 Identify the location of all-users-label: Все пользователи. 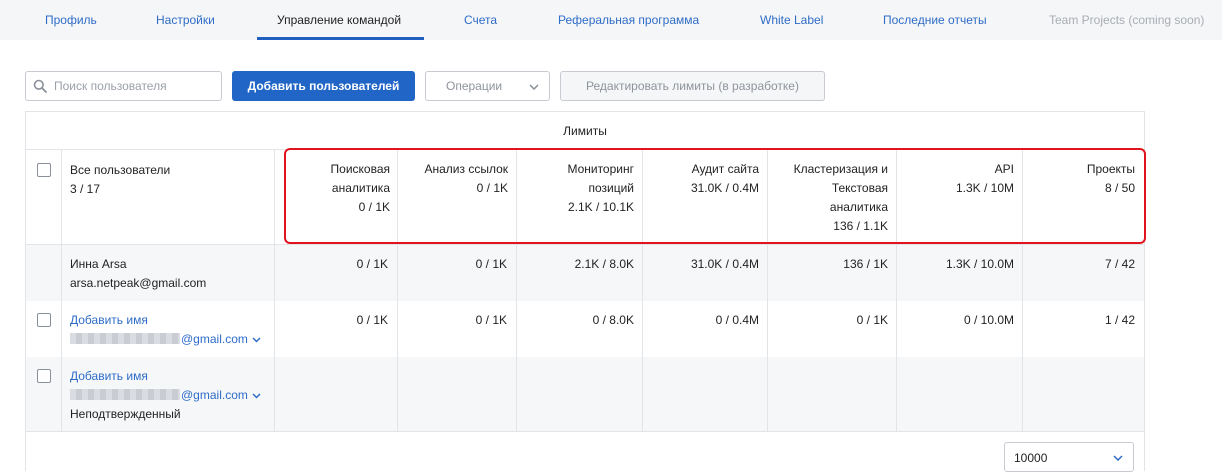
(120, 170).